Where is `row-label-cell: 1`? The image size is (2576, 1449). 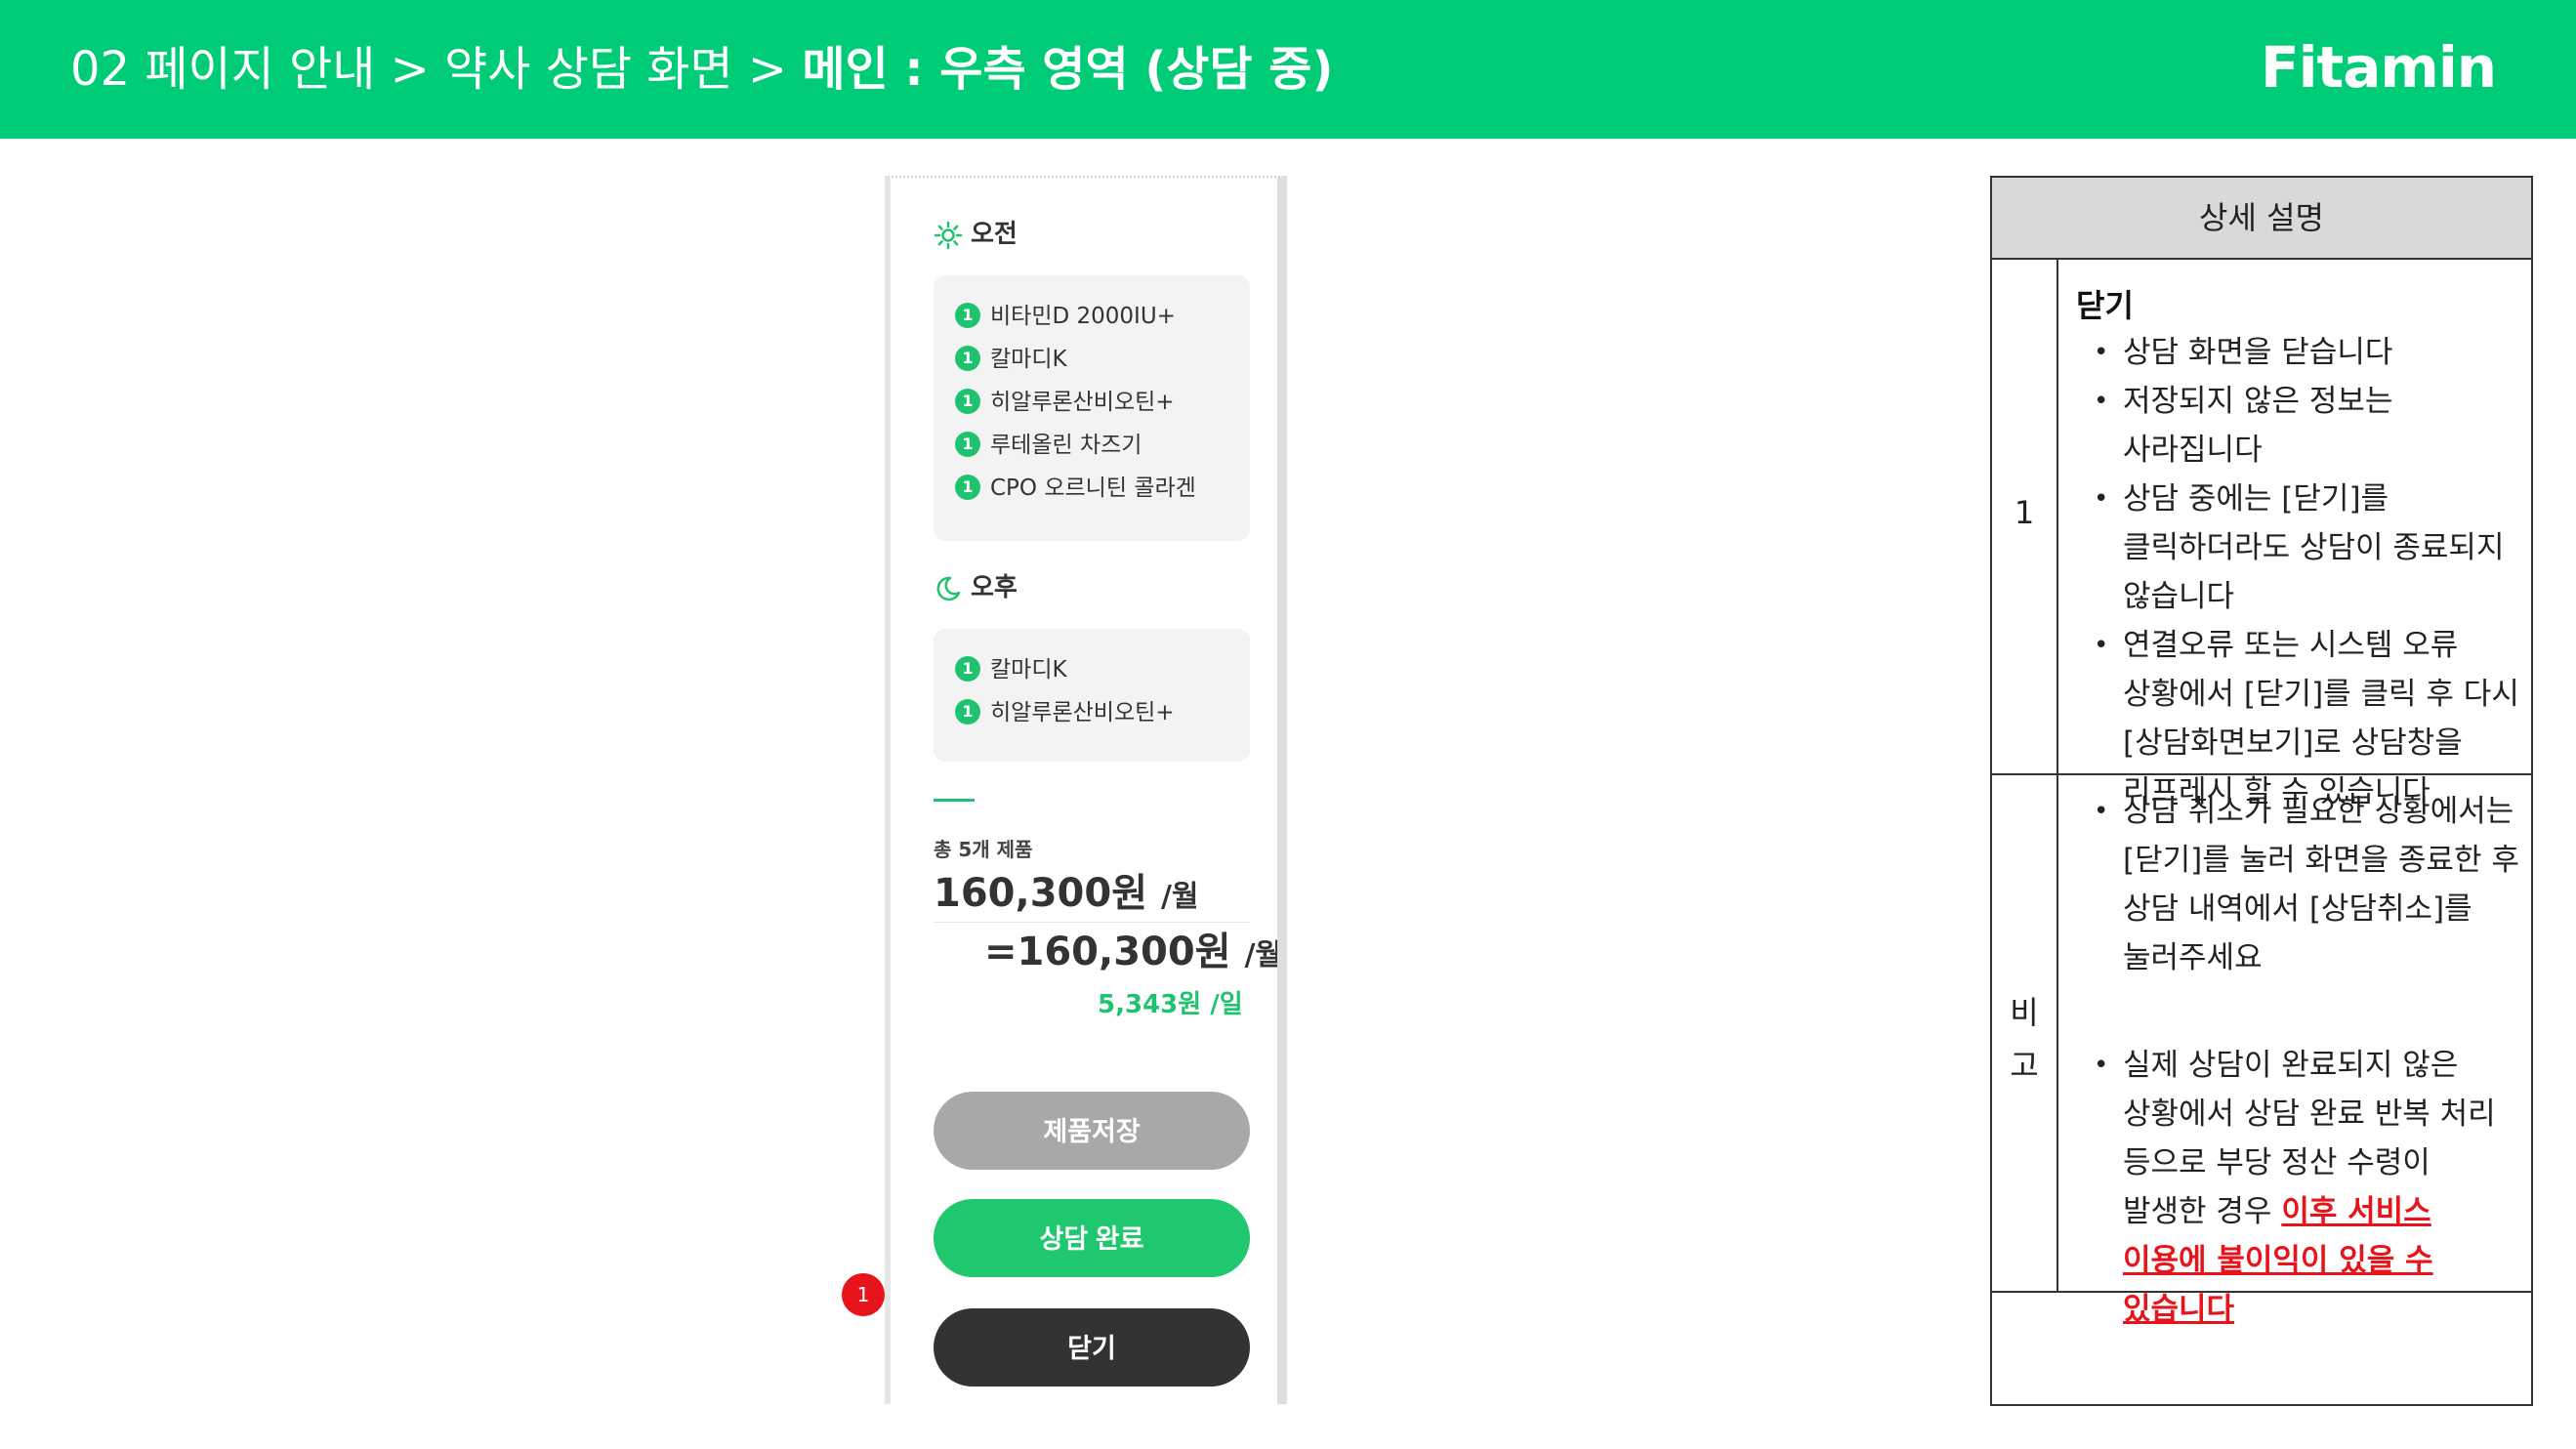 row-label-cell: 1 is located at coordinates (2025, 516).